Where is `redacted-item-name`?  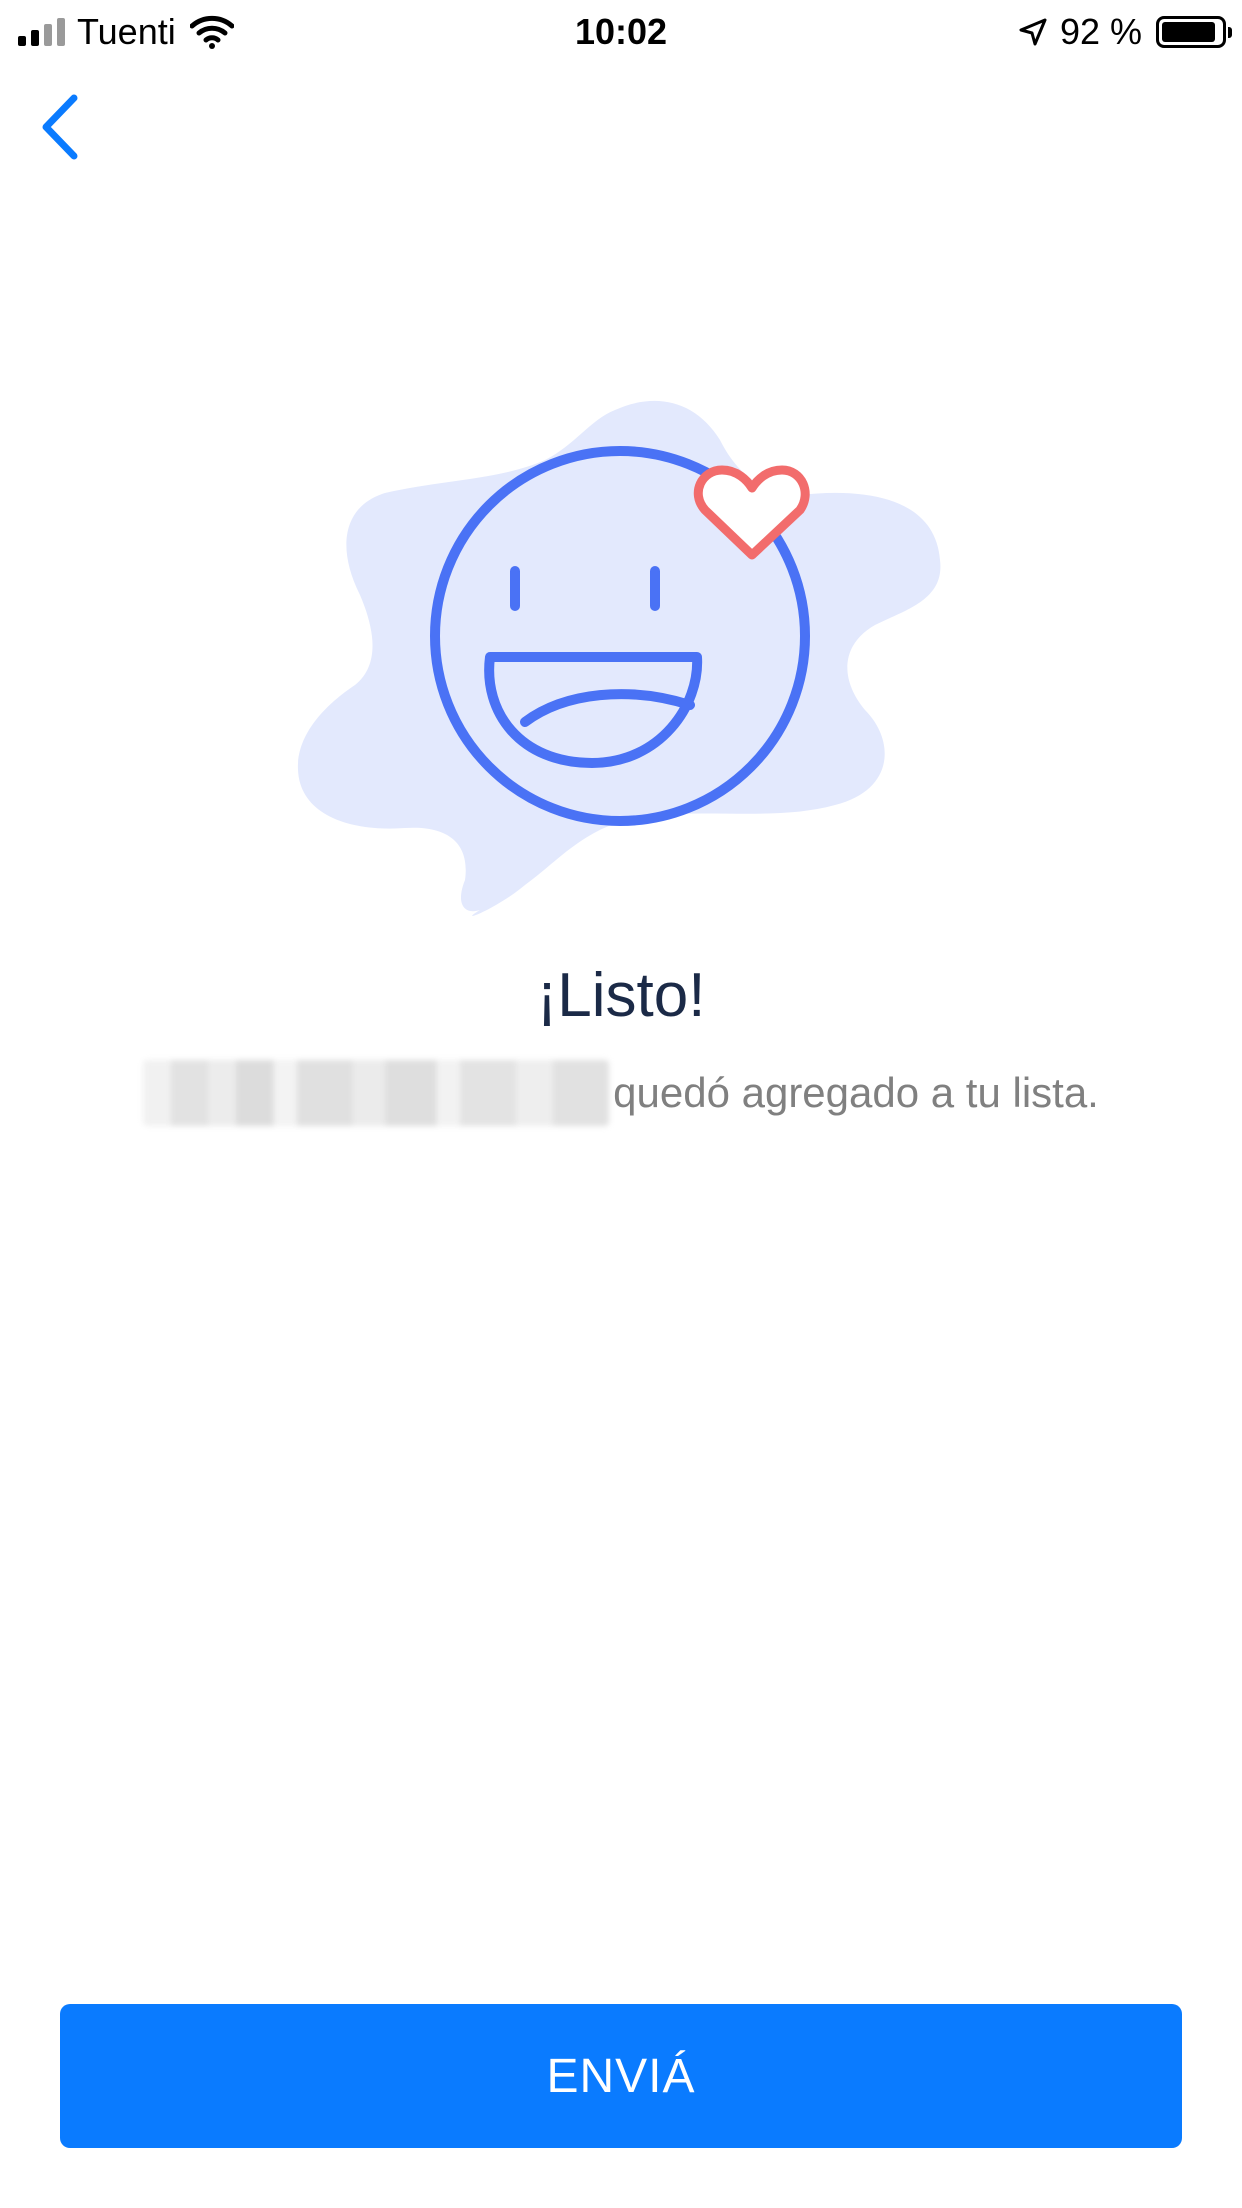
redacted-item-name is located at coordinates (376, 1093).